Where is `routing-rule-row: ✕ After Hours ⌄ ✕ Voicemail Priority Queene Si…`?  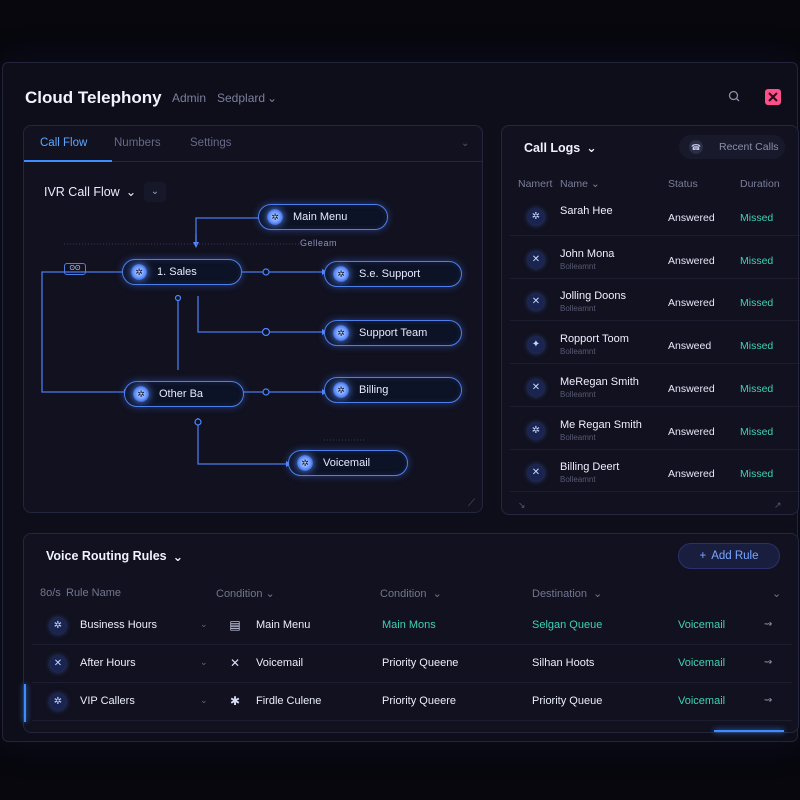
routing-rule-row: ✕ After Hours ⌄ ✕ Voicemail Priority Queene Si… is located at coordinates (412, 664).